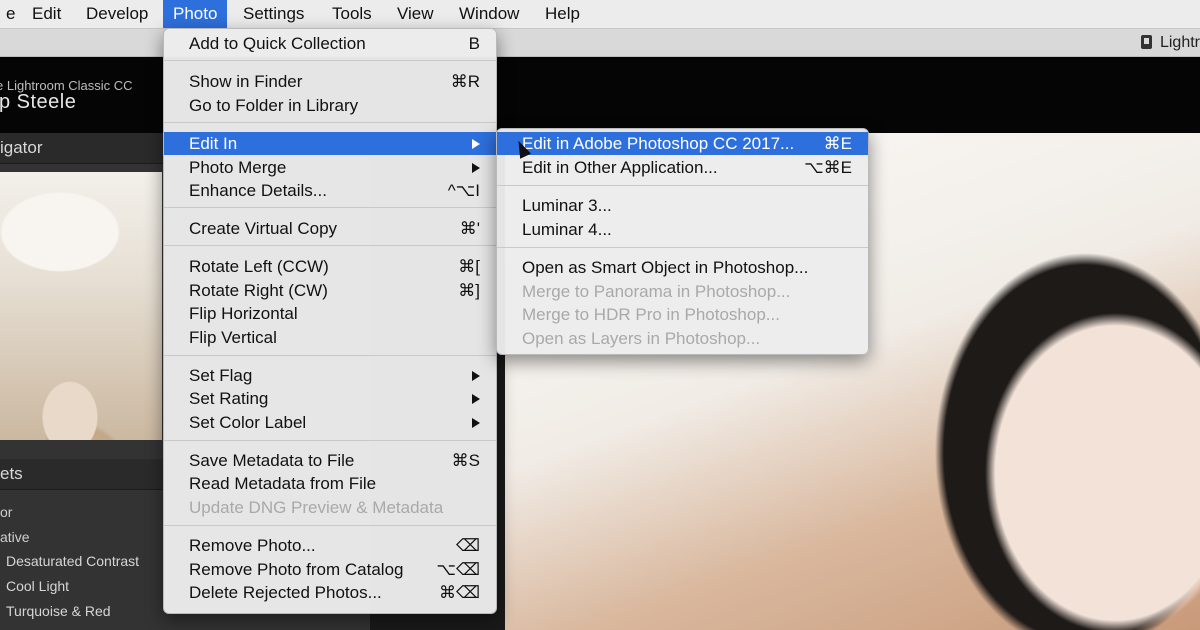 Image resolution: width=1200 pixels, height=630 pixels. What do you see at coordinates (86, 561) in the screenshot?
I see `preset-item: Desaturated Contrast` at bounding box center [86, 561].